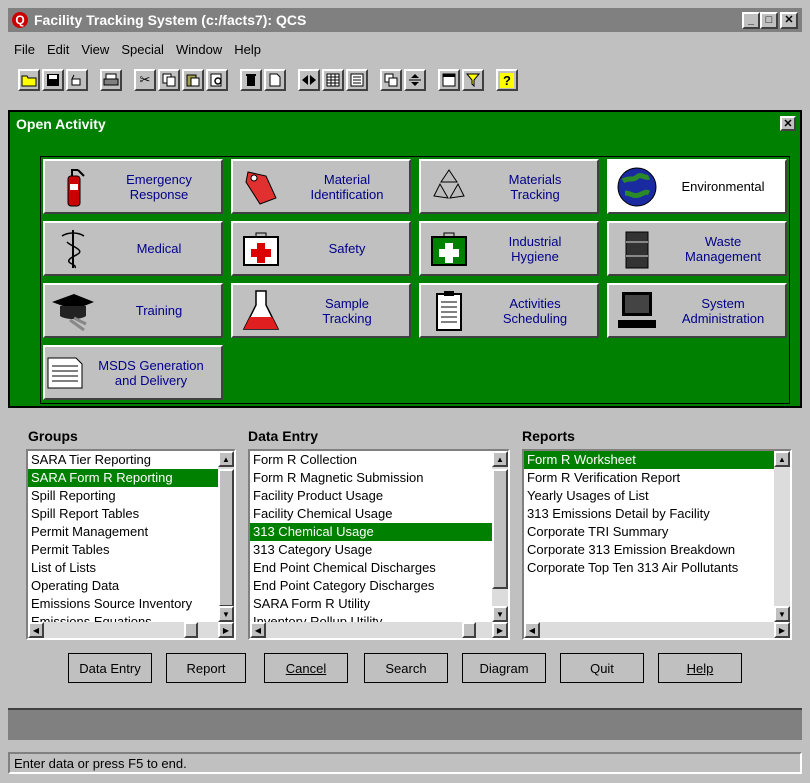 The image size is (810, 783). Describe the element at coordinates (123, 604) in the screenshot. I see `list-item: Emissions Source Inventory` at that location.